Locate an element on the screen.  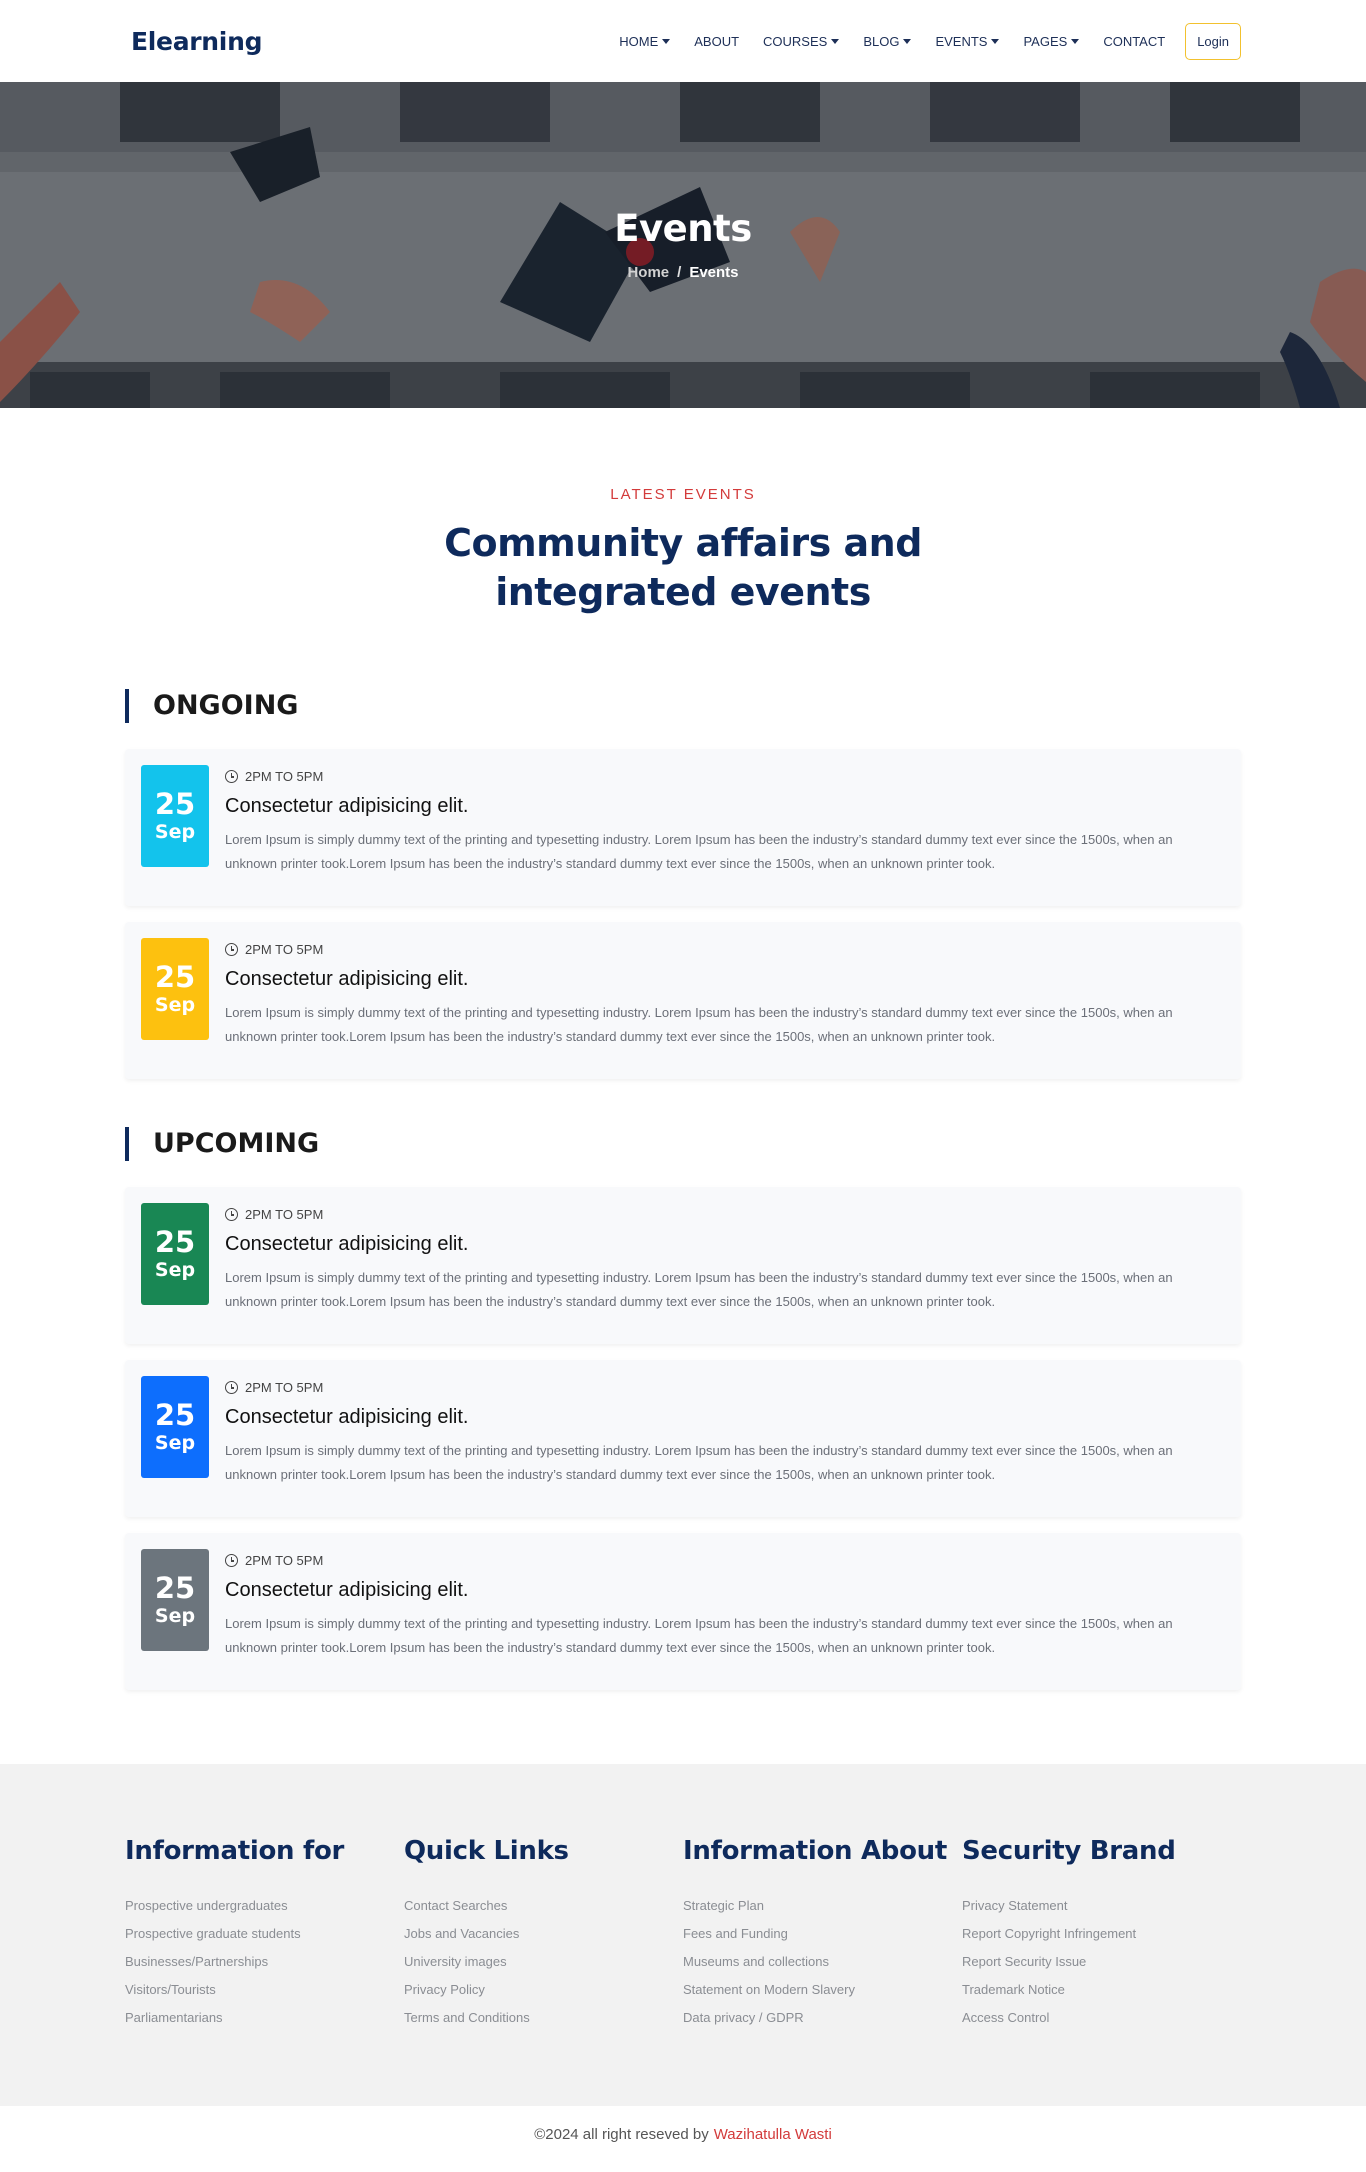
footer-column-title: Security Brand is located at coordinates (1069, 1851).